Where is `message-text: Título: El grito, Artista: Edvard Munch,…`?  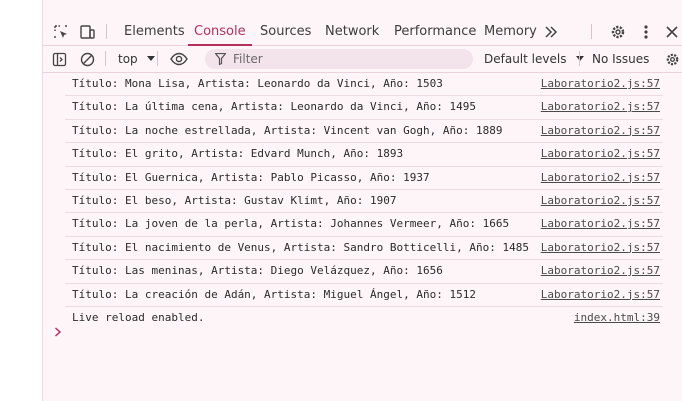 message-text: Título: El grito, Artista: Edvard Munch,… is located at coordinates (238, 154).